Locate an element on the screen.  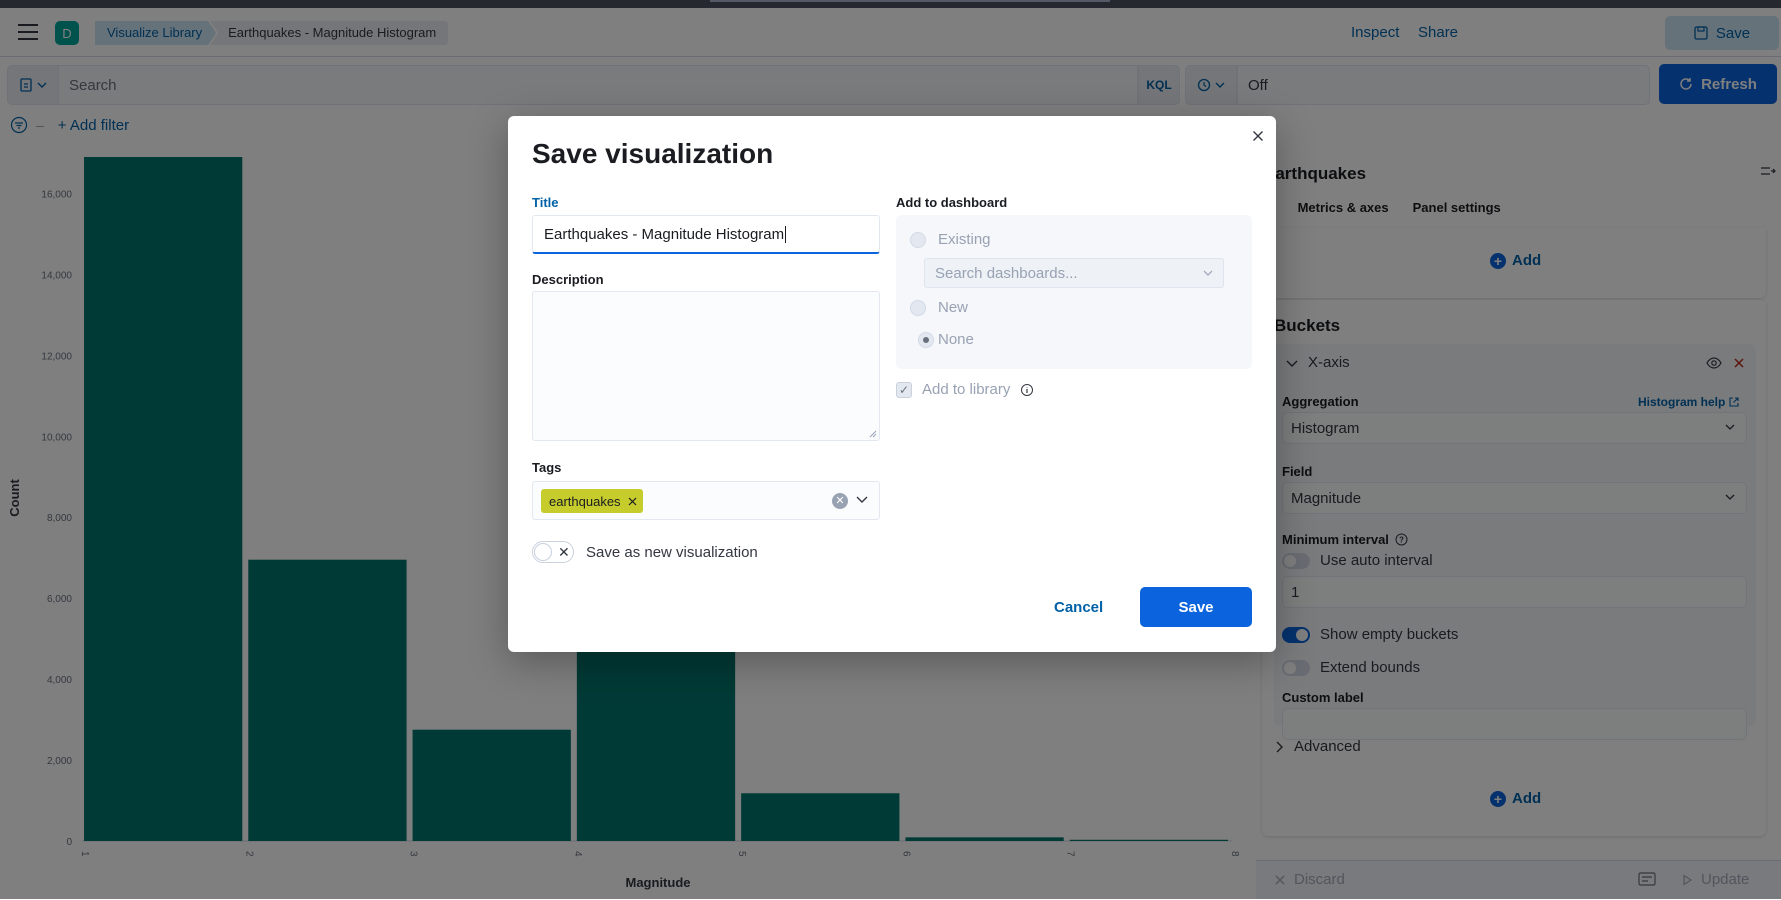
tags-combobox: earthquakes ✕ is located at coordinates (706, 500).